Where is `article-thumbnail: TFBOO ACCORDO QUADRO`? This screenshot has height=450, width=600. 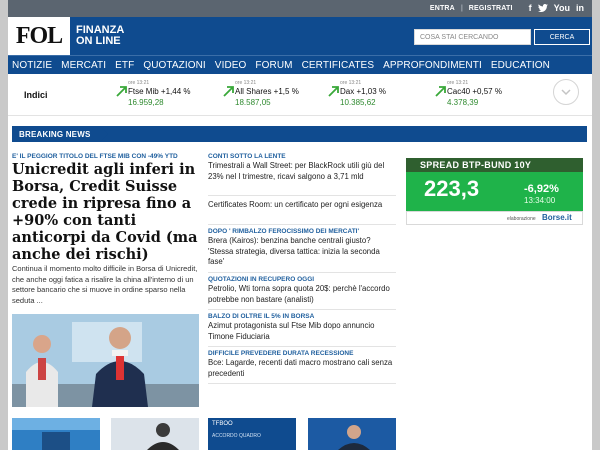
article-thumbnail: TFBOO ACCORDO QUADRO is located at coordinates (252, 434).